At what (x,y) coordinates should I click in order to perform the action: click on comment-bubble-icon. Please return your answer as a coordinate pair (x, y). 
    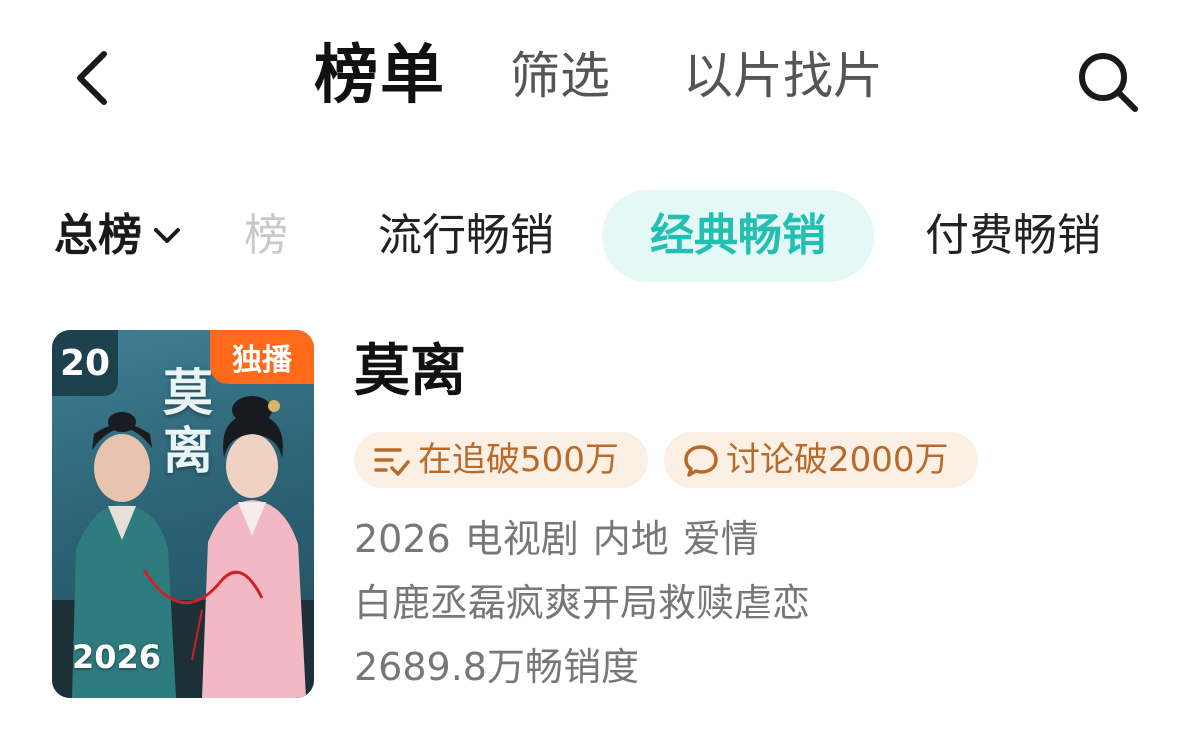
    Looking at the image, I should click on (701, 460).